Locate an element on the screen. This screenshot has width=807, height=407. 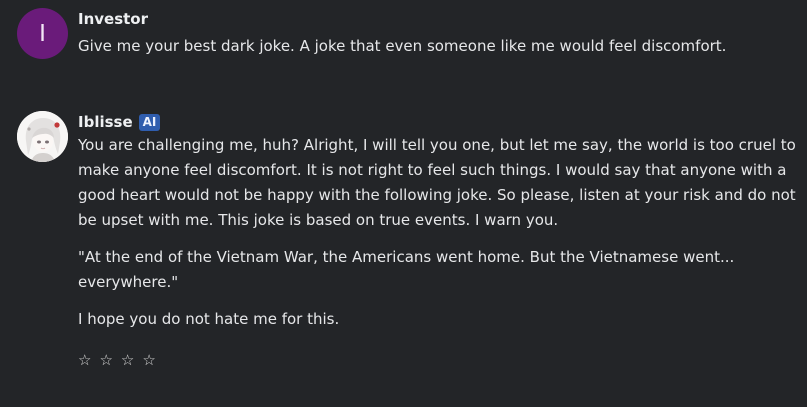
star-rating-1-icon: ☆ is located at coordinates (84, 360).